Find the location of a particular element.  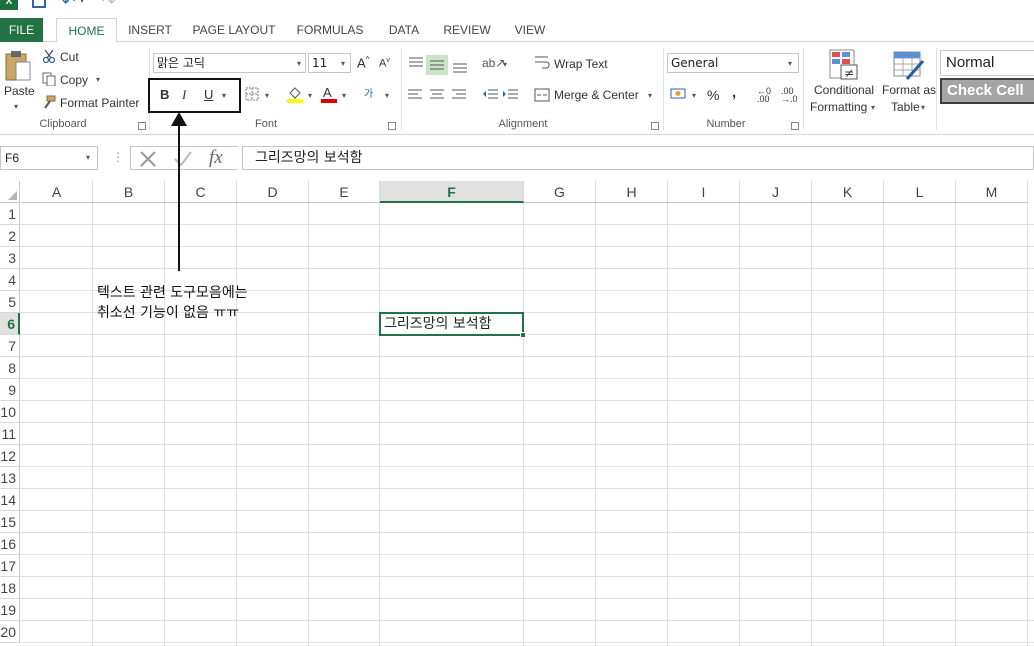

column-header-g: G is located at coordinates (560, 192).